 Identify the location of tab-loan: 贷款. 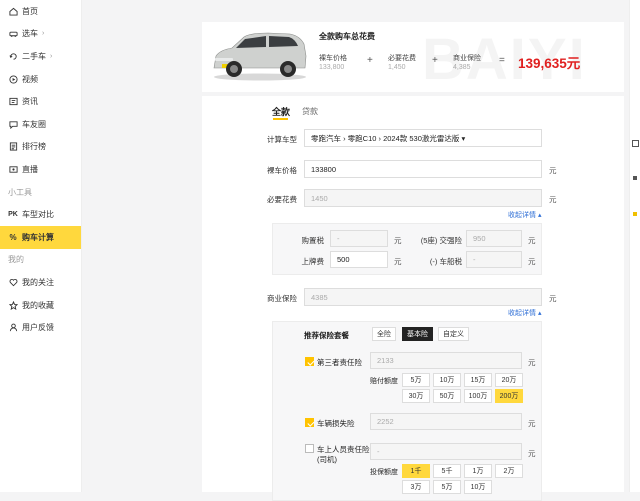
(310, 111).